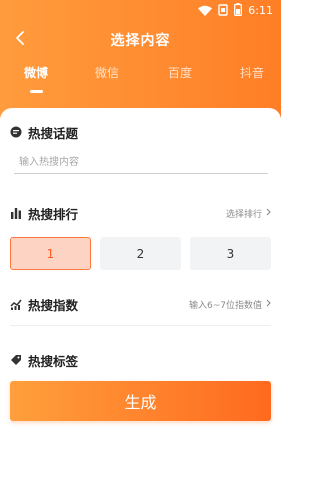  I want to click on bar-chart-icon, so click(16, 213).